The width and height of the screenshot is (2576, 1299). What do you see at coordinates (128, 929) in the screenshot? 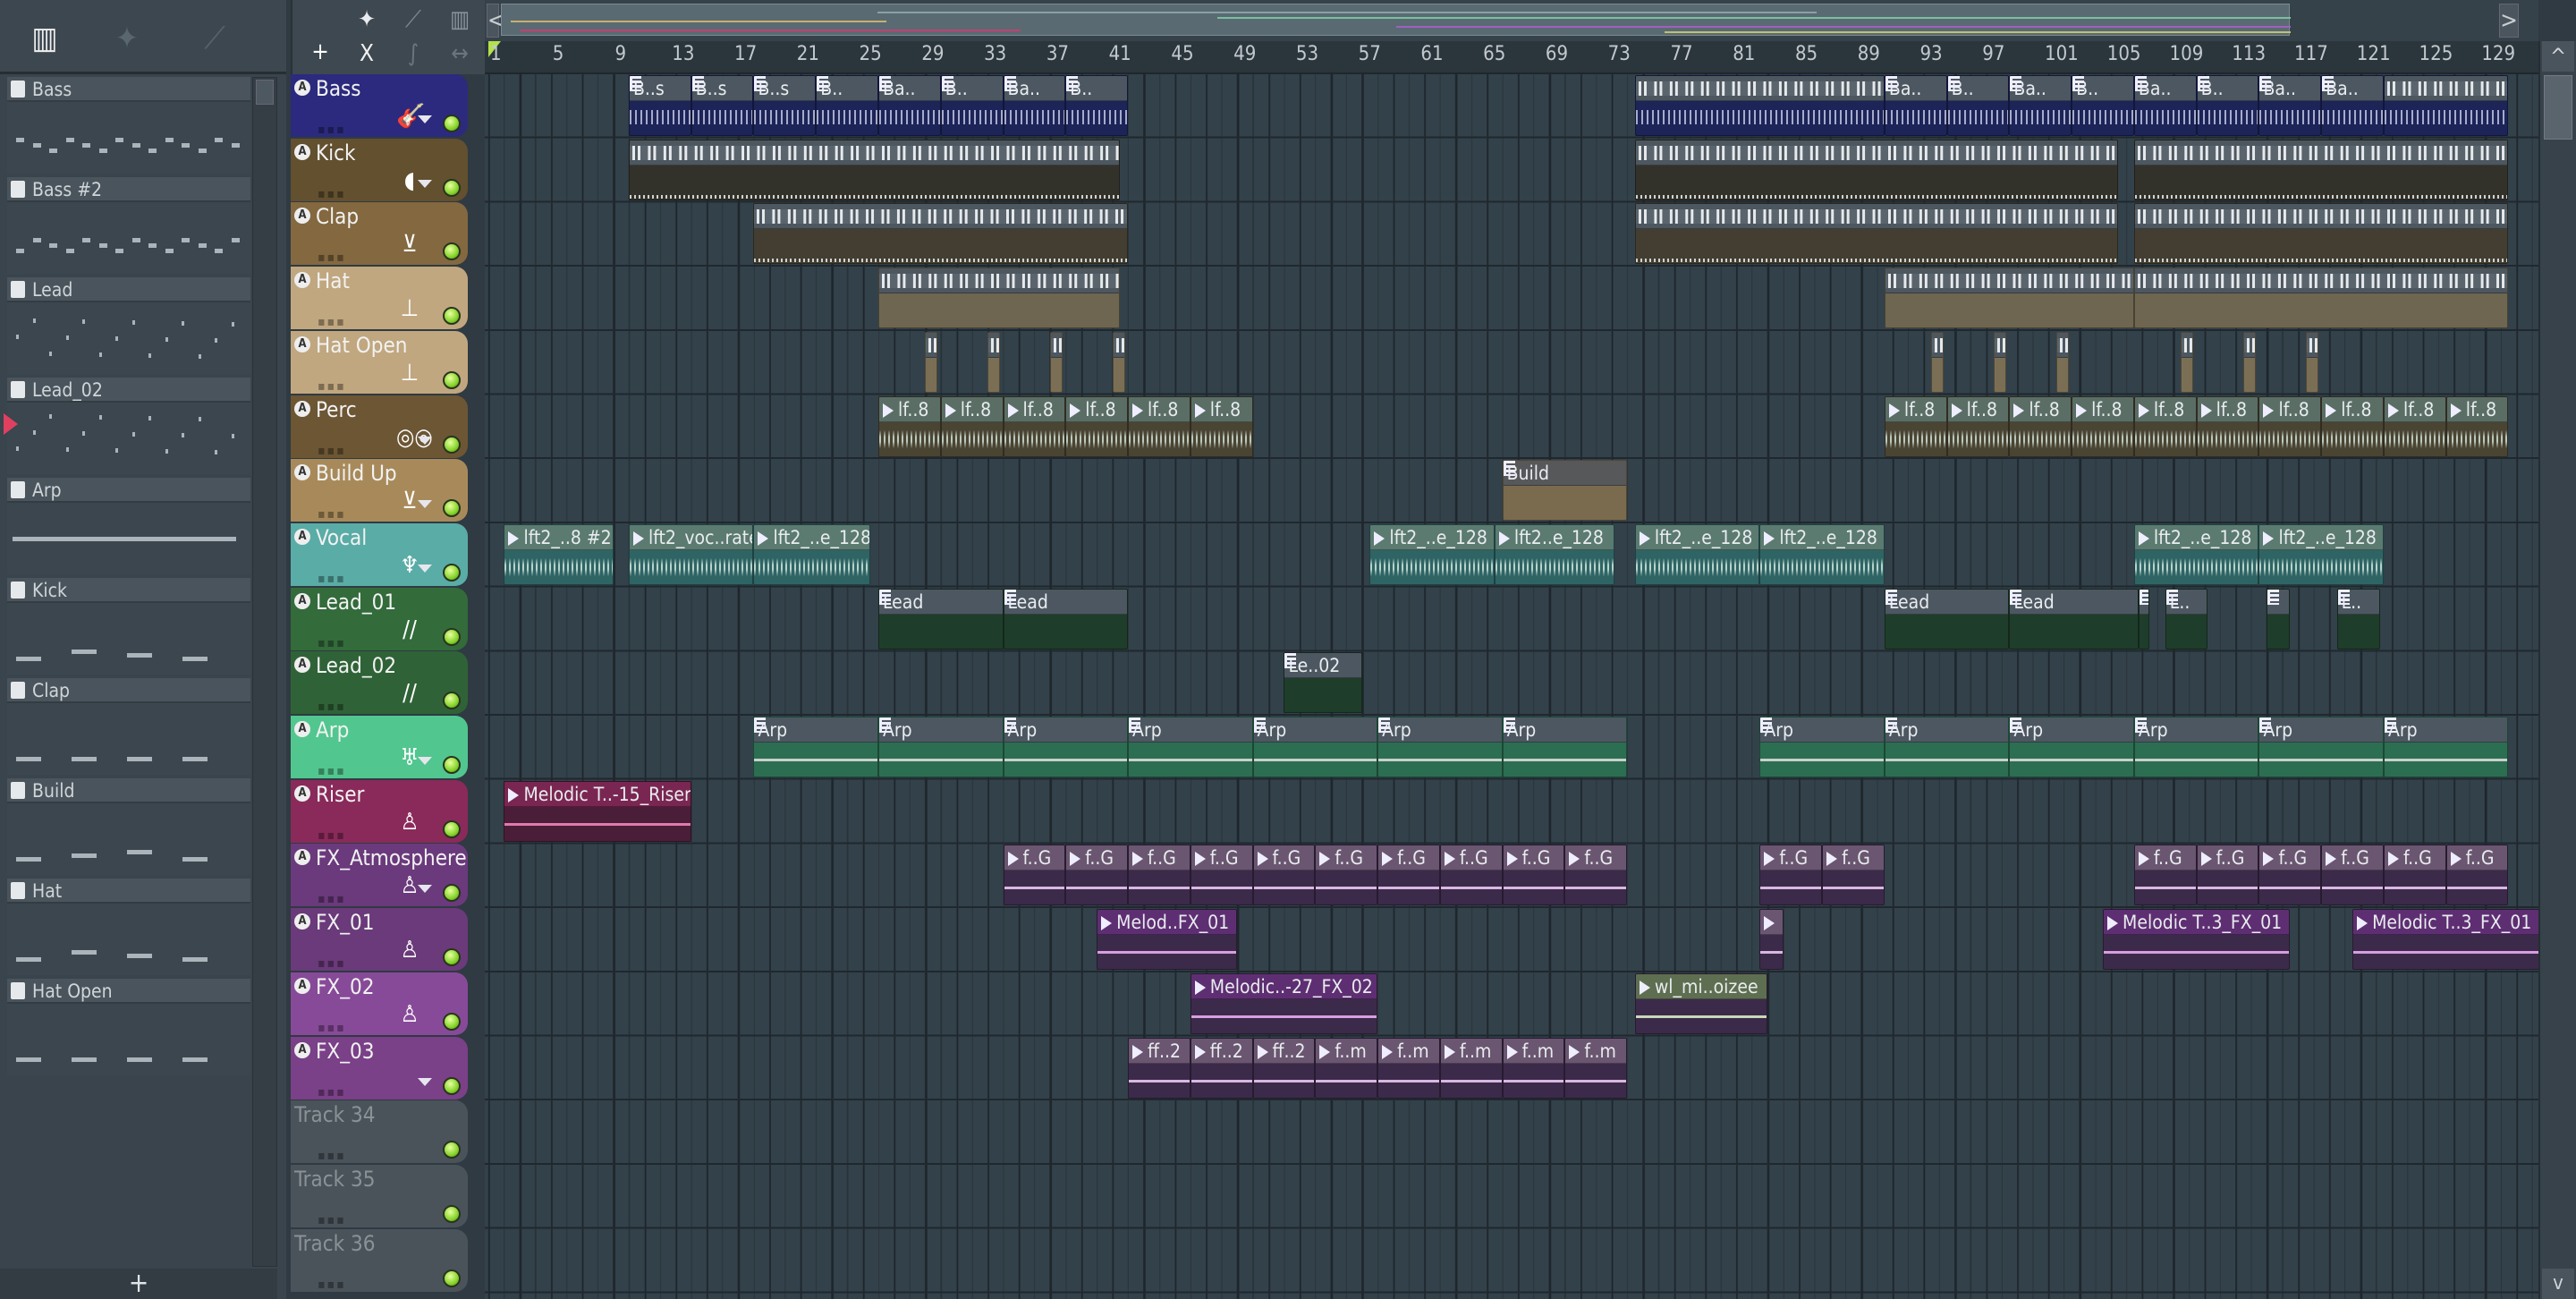
I see `pattern-item: Hat` at bounding box center [128, 929].